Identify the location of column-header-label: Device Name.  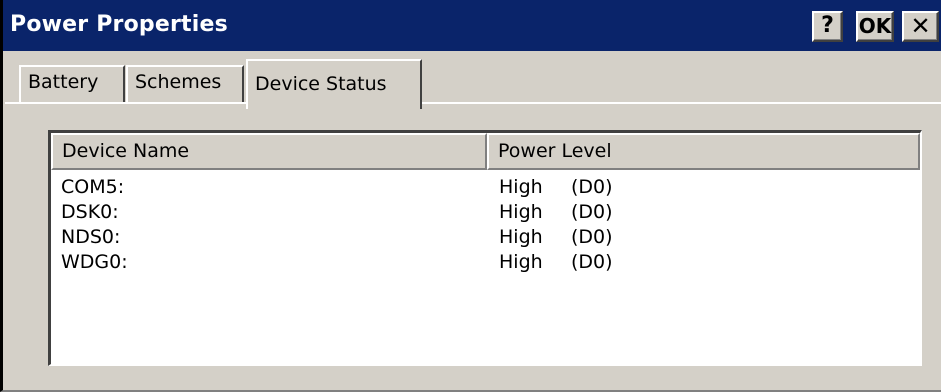
(126, 151).